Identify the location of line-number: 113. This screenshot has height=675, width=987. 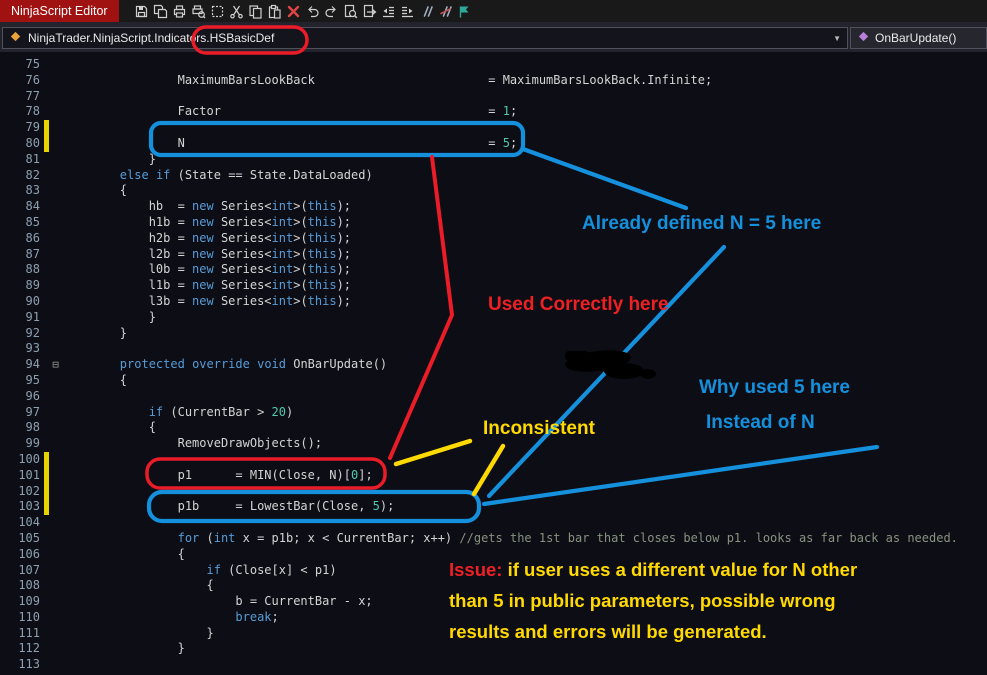
(22, 665).